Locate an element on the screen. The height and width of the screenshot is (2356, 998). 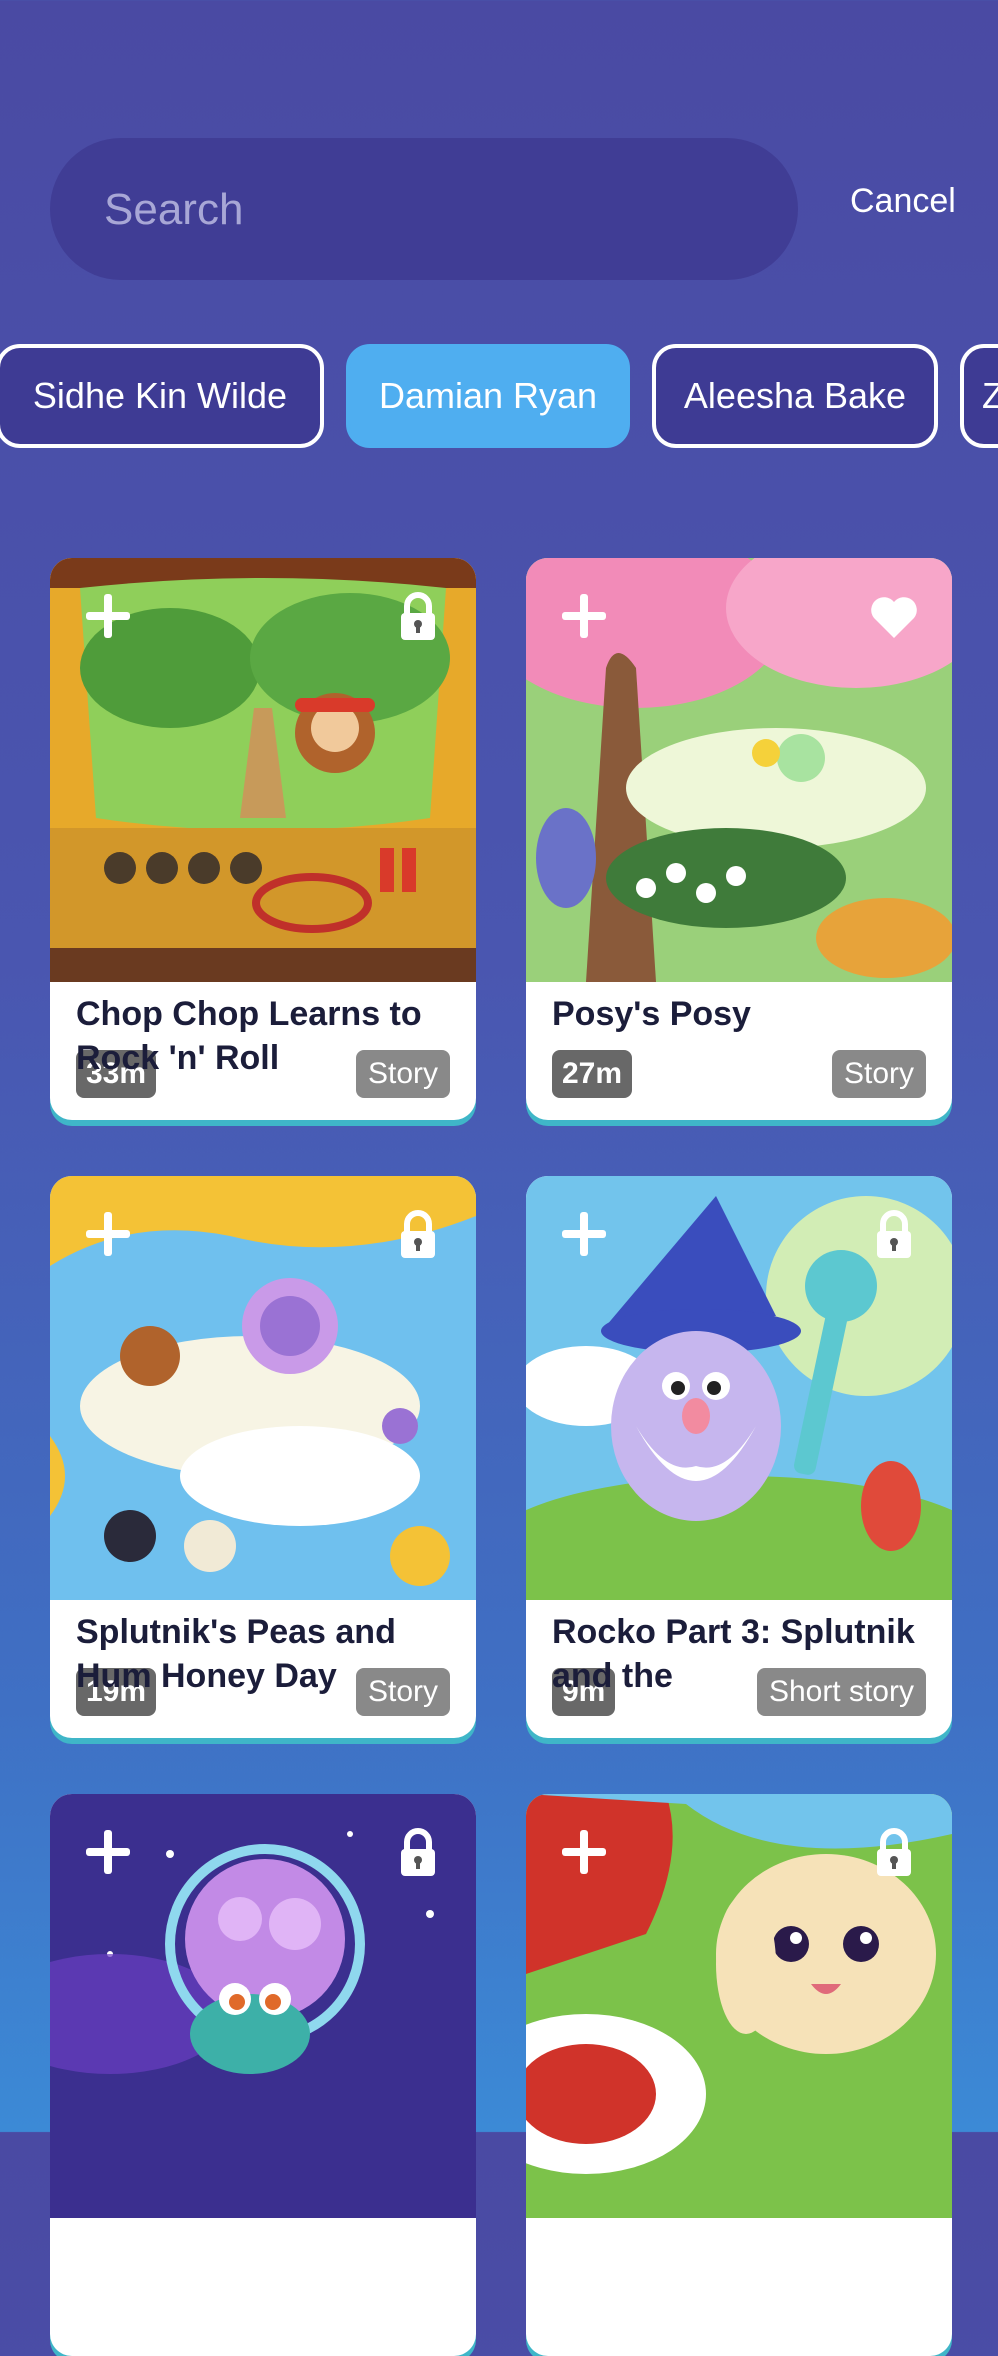
story-title: Rocko Part 3: Splutnik and the is located at coordinates (733, 1654).